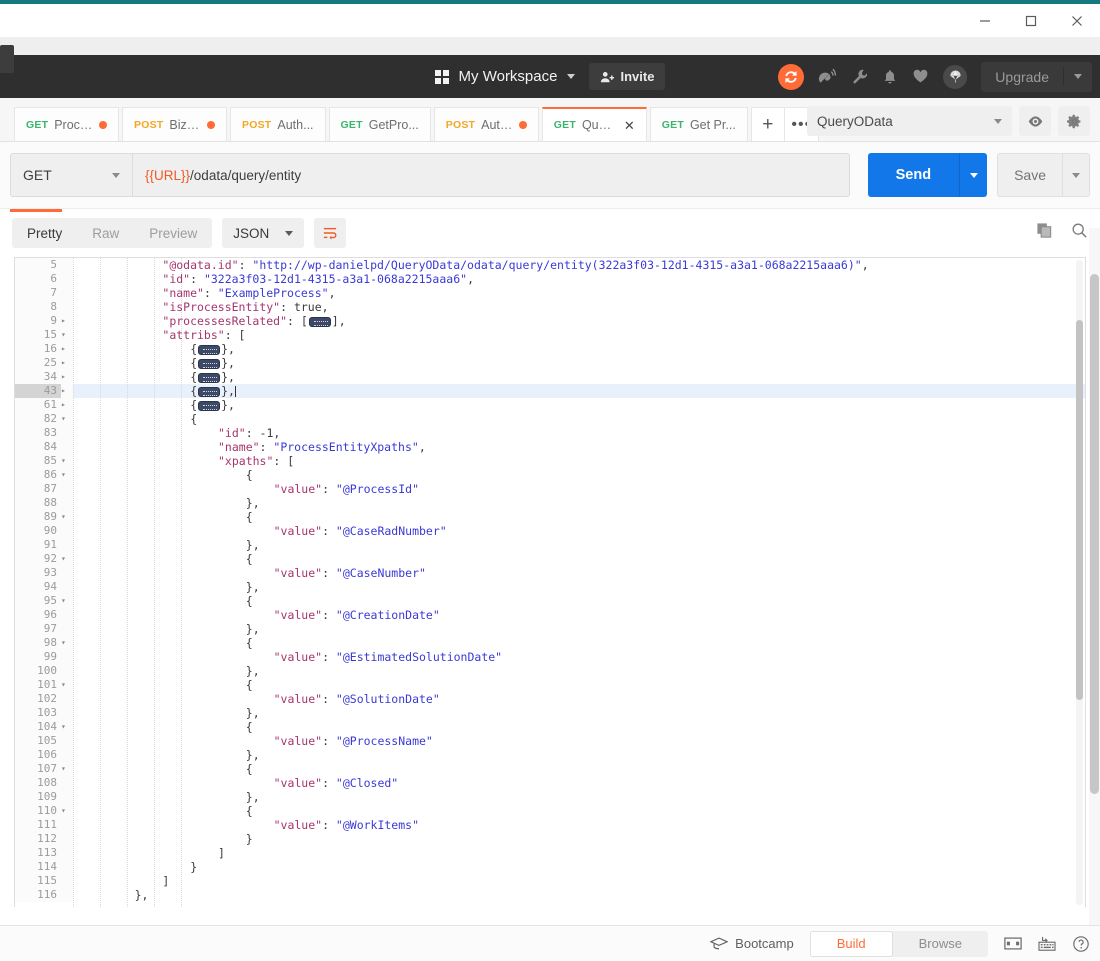  Describe the element at coordinates (550, 503) in the screenshot. I see `code-line: 88},` at that location.